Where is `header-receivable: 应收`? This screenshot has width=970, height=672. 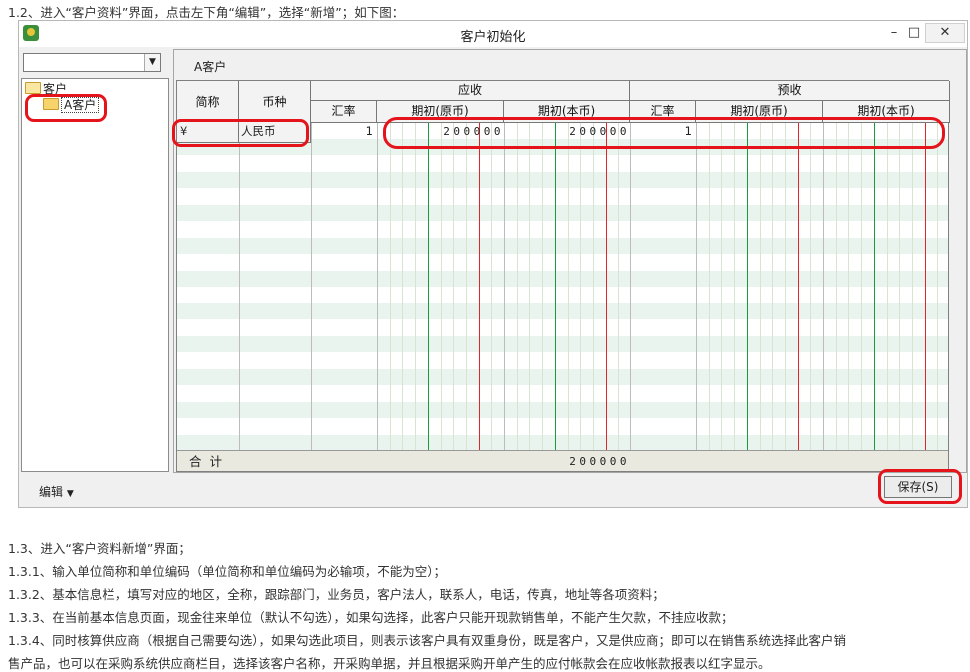 header-receivable: 应收 is located at coordinates (470, 91).